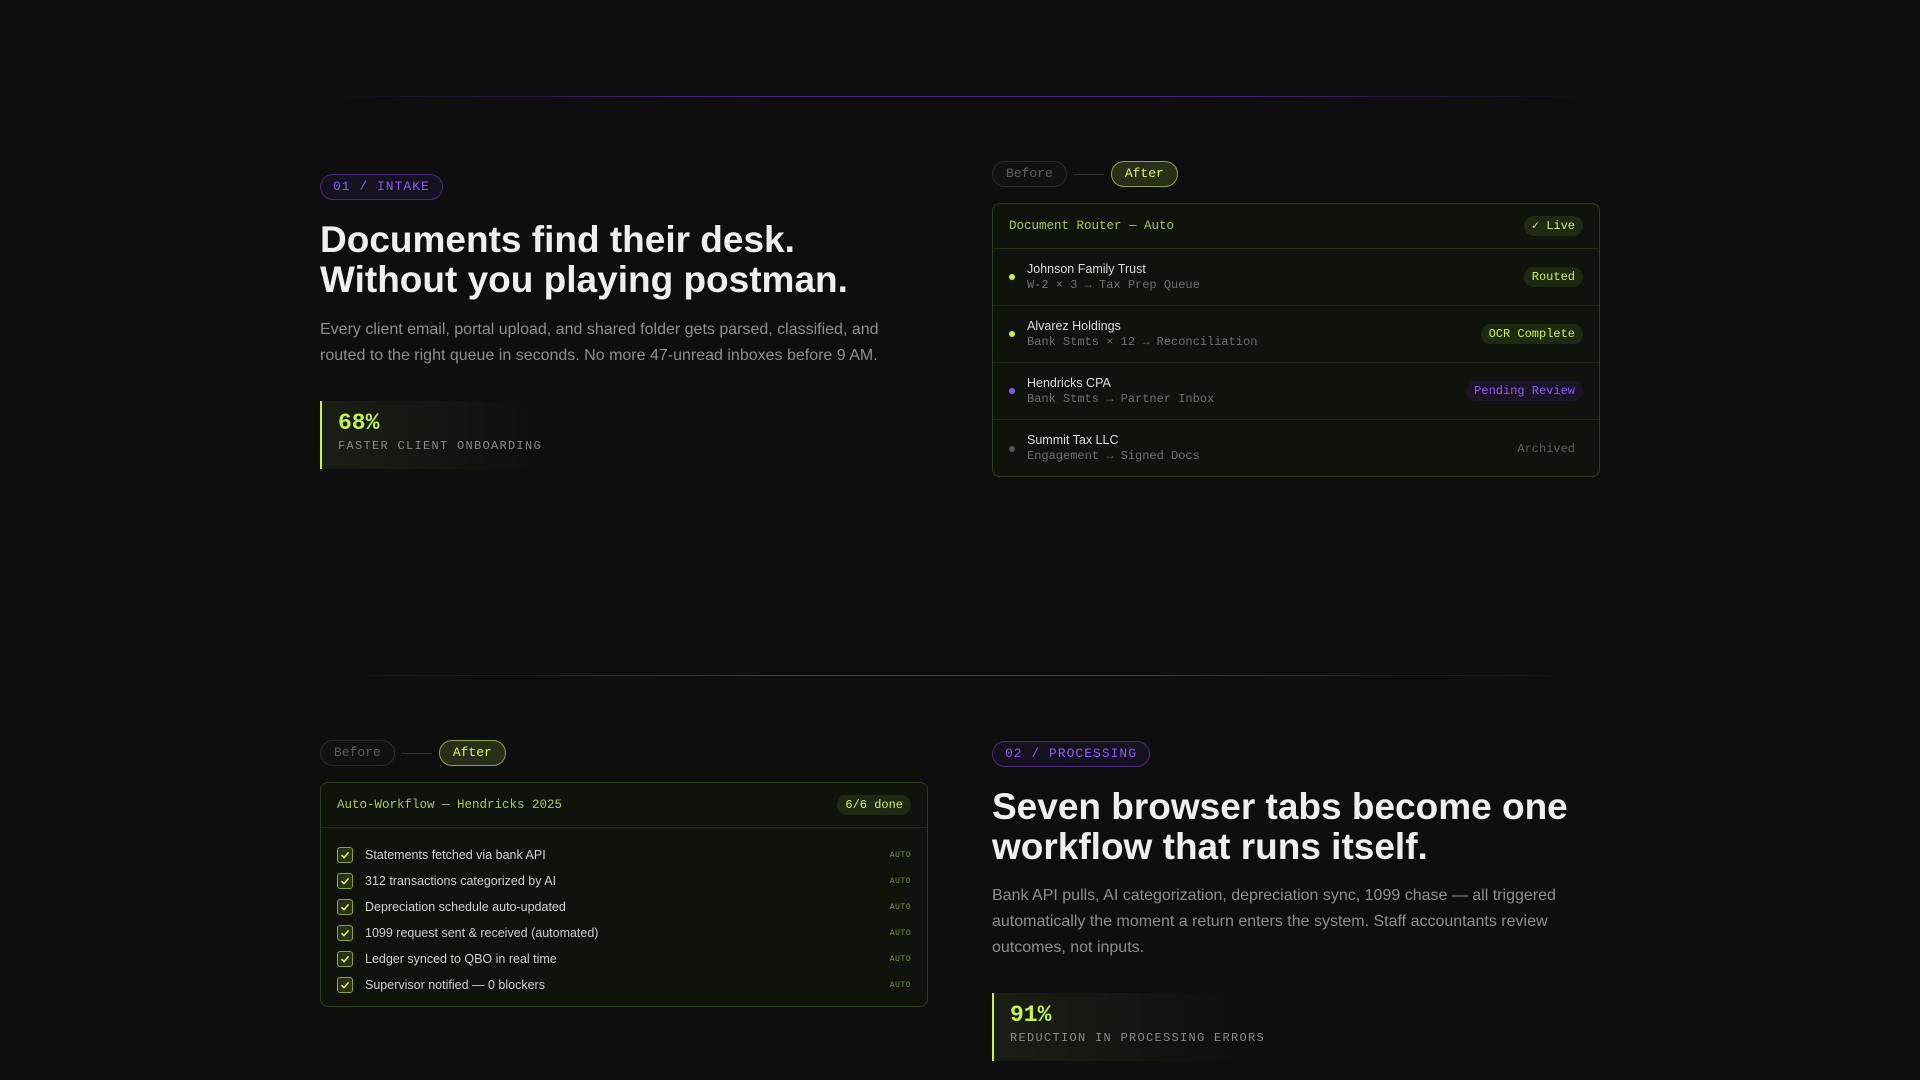  What do you see at coordinates (624, 907) in the screenshot?
I see `checklist-item: Depreciation schedule auto-updated AUTO` at bounding box center [624, 907].